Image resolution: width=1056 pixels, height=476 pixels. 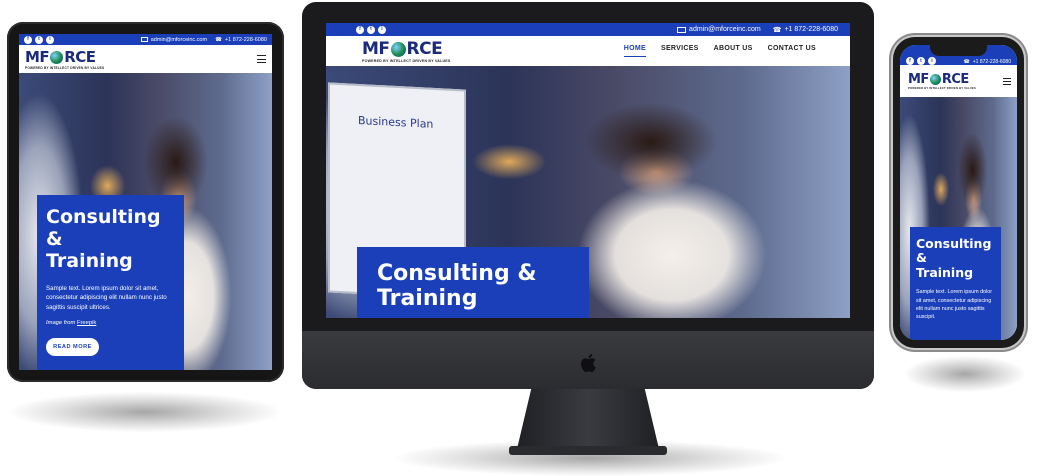 I want to click on hero-card: Consulting & Training, so click(x=473, y=282).